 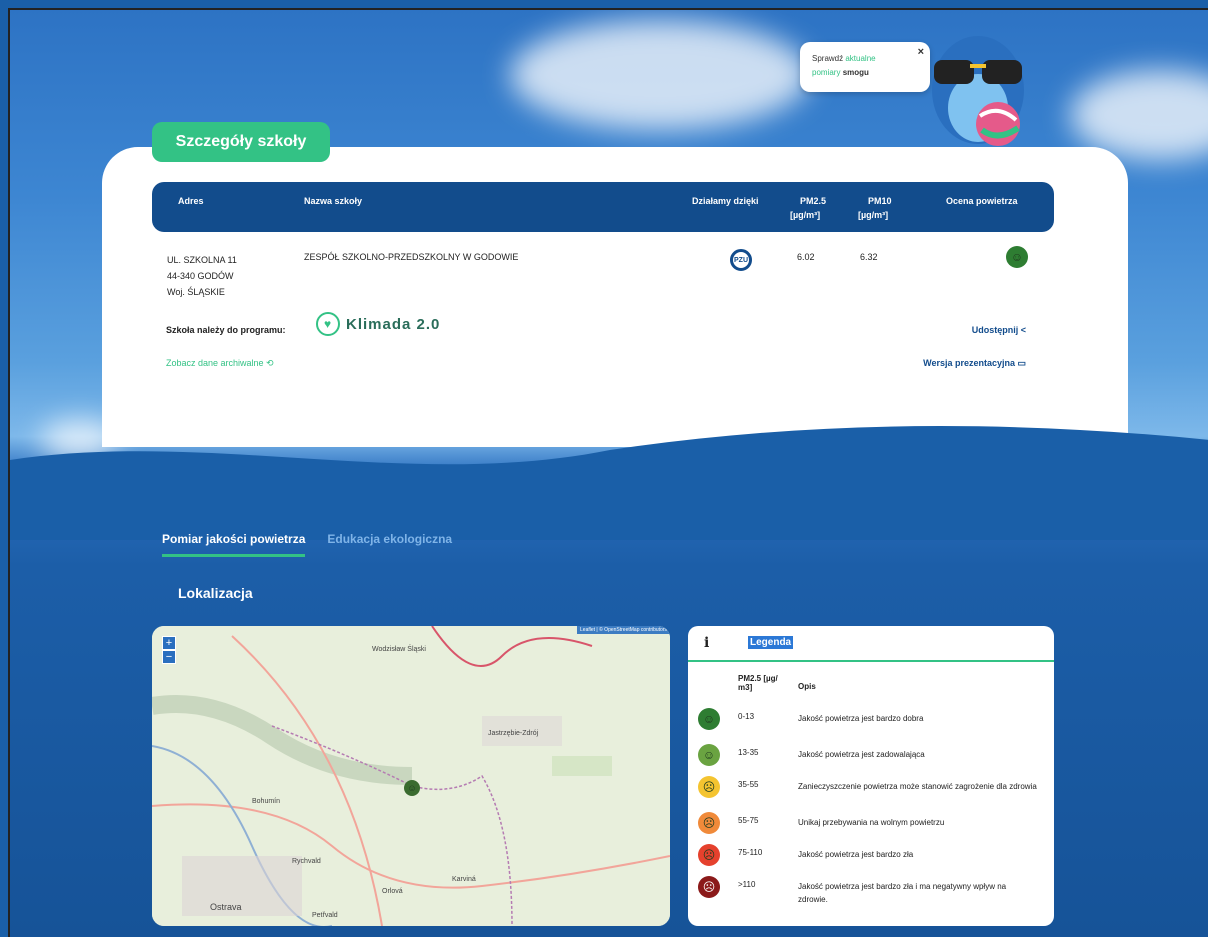 What do you see at coordinates (709, 787) in the screenshot?
I see `worried-icon: ☹` at bounding box center [709, 787].